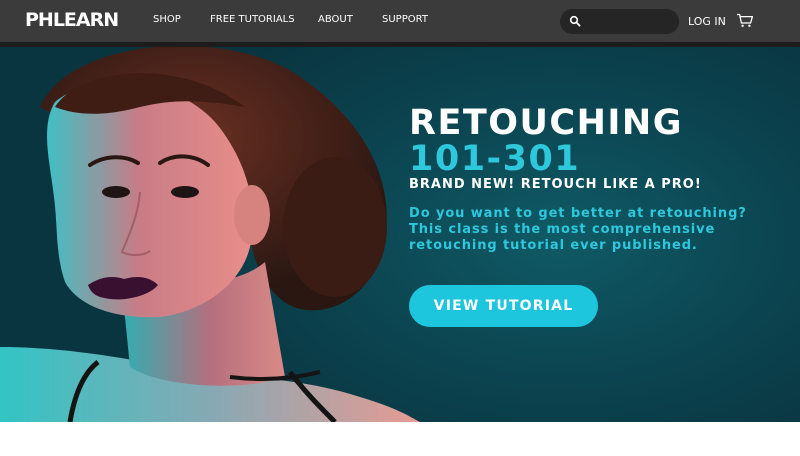 The image size is (800, 456). What do you see at coordinates (335, 19) in the screenshot?
I see `nav-link-about: ABOUT` at bounding box center [335, 19].